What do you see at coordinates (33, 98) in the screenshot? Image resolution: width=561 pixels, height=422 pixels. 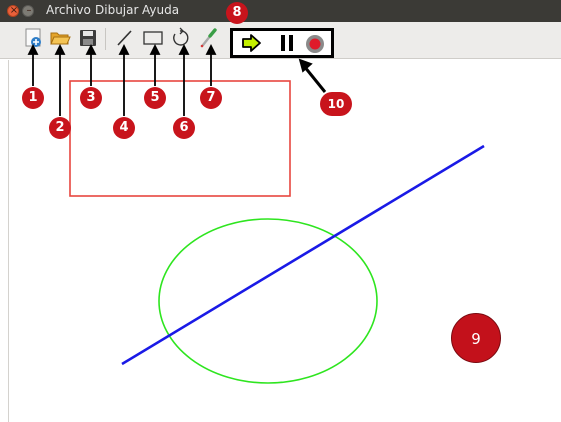 I see `annotation-badge-1: 1` at bounding box center [33, 98].